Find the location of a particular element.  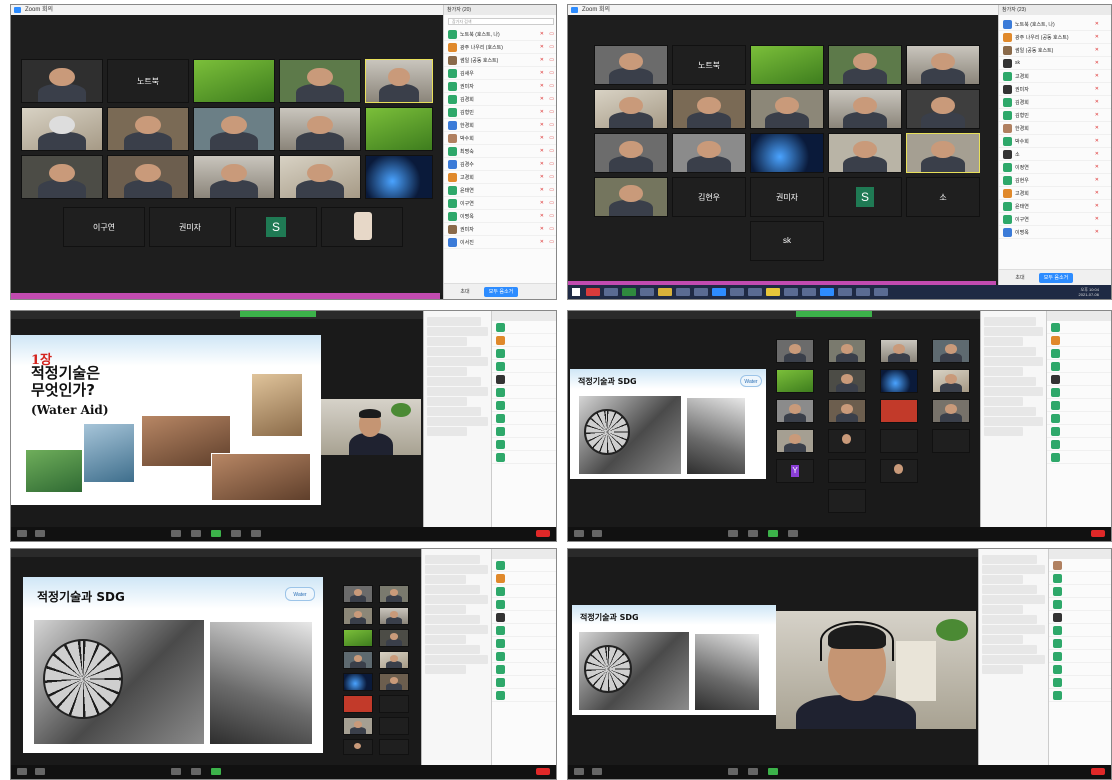

participant-row: 박수희 ✕ is located at coordinates (1055, 141).